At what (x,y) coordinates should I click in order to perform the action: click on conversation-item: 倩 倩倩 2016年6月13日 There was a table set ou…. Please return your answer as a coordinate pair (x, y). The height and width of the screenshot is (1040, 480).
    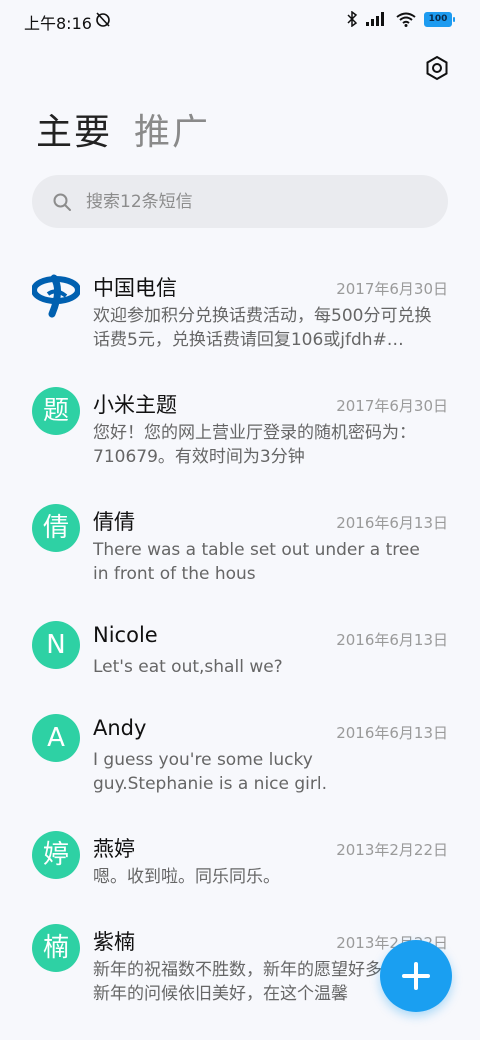
    Looking at the image, I should click on (240, 542).